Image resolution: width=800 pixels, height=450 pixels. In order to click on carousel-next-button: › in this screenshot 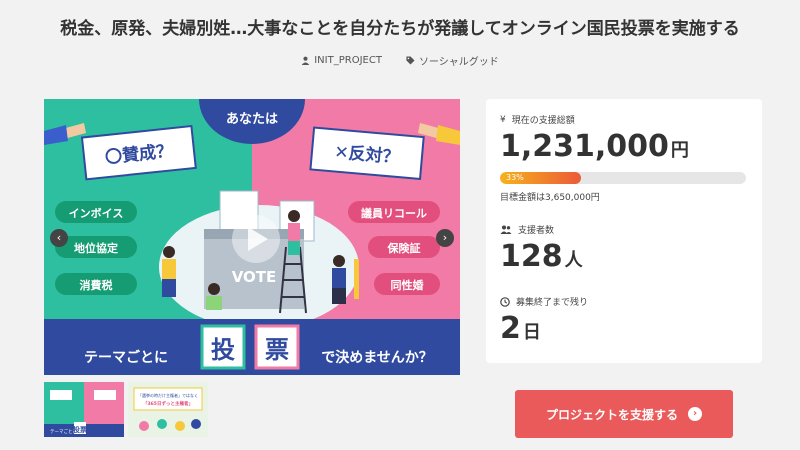, I will do `click(445, 238)`.